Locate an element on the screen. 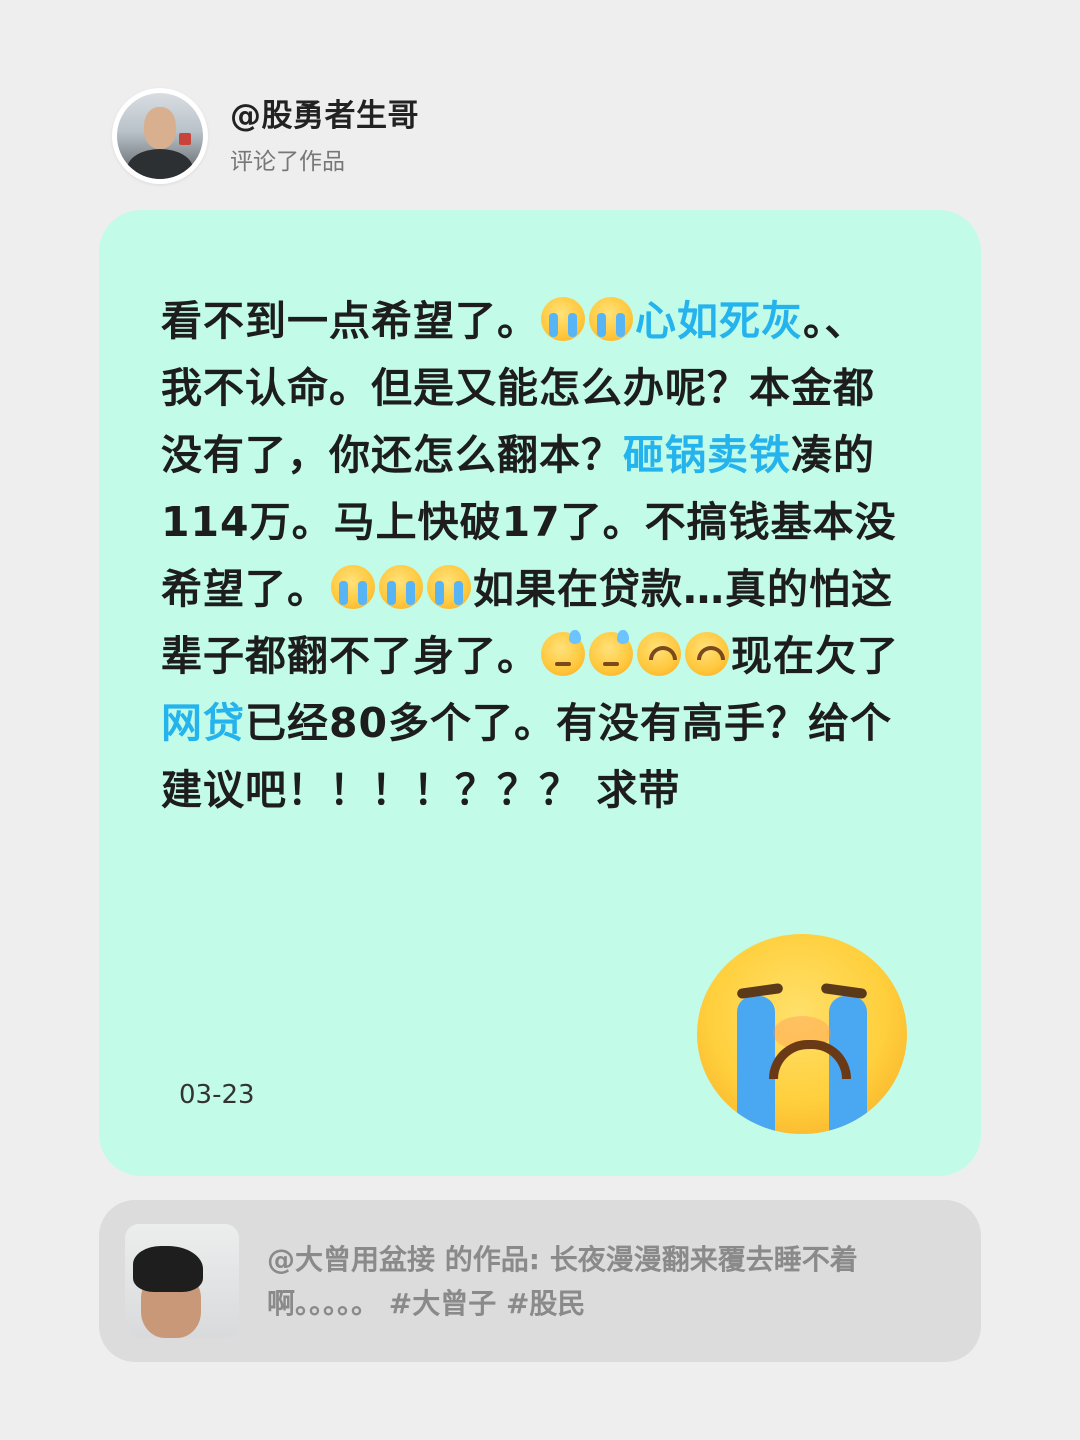  referenced-post-thumbnail is located at coordinates (182, 1281).